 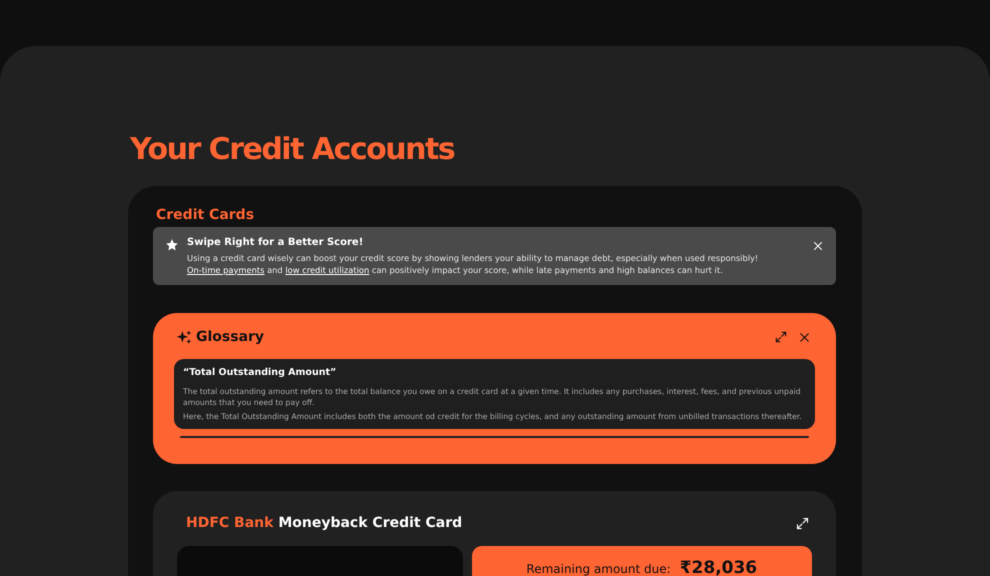 I want to click on tip-link: On-time payments, so click(x=225, y=269).